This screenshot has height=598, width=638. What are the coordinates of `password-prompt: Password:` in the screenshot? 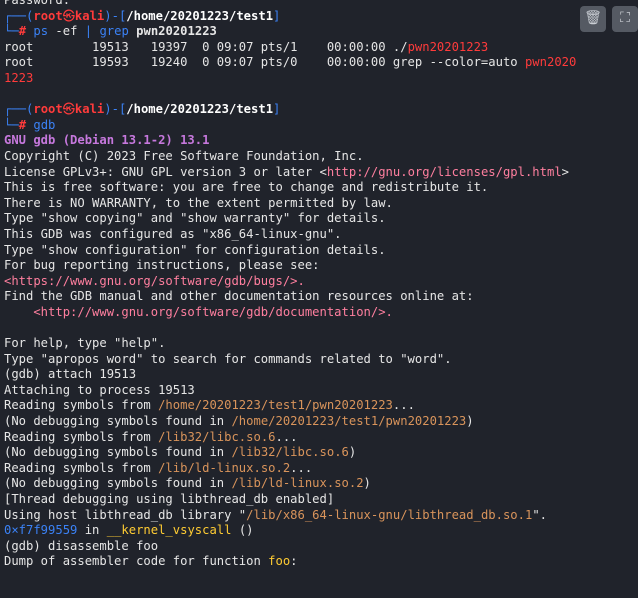 It's located at (37, 3).